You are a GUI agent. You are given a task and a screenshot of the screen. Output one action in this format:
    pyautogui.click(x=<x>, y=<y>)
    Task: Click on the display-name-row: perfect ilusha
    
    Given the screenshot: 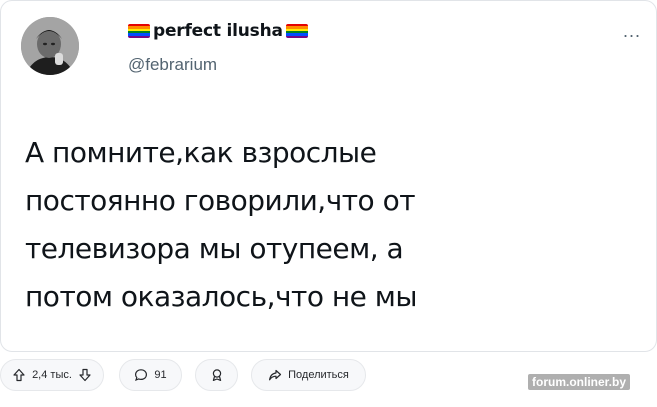 What is the action you would take?
    pyautogui.click(x=218, y=31)
    